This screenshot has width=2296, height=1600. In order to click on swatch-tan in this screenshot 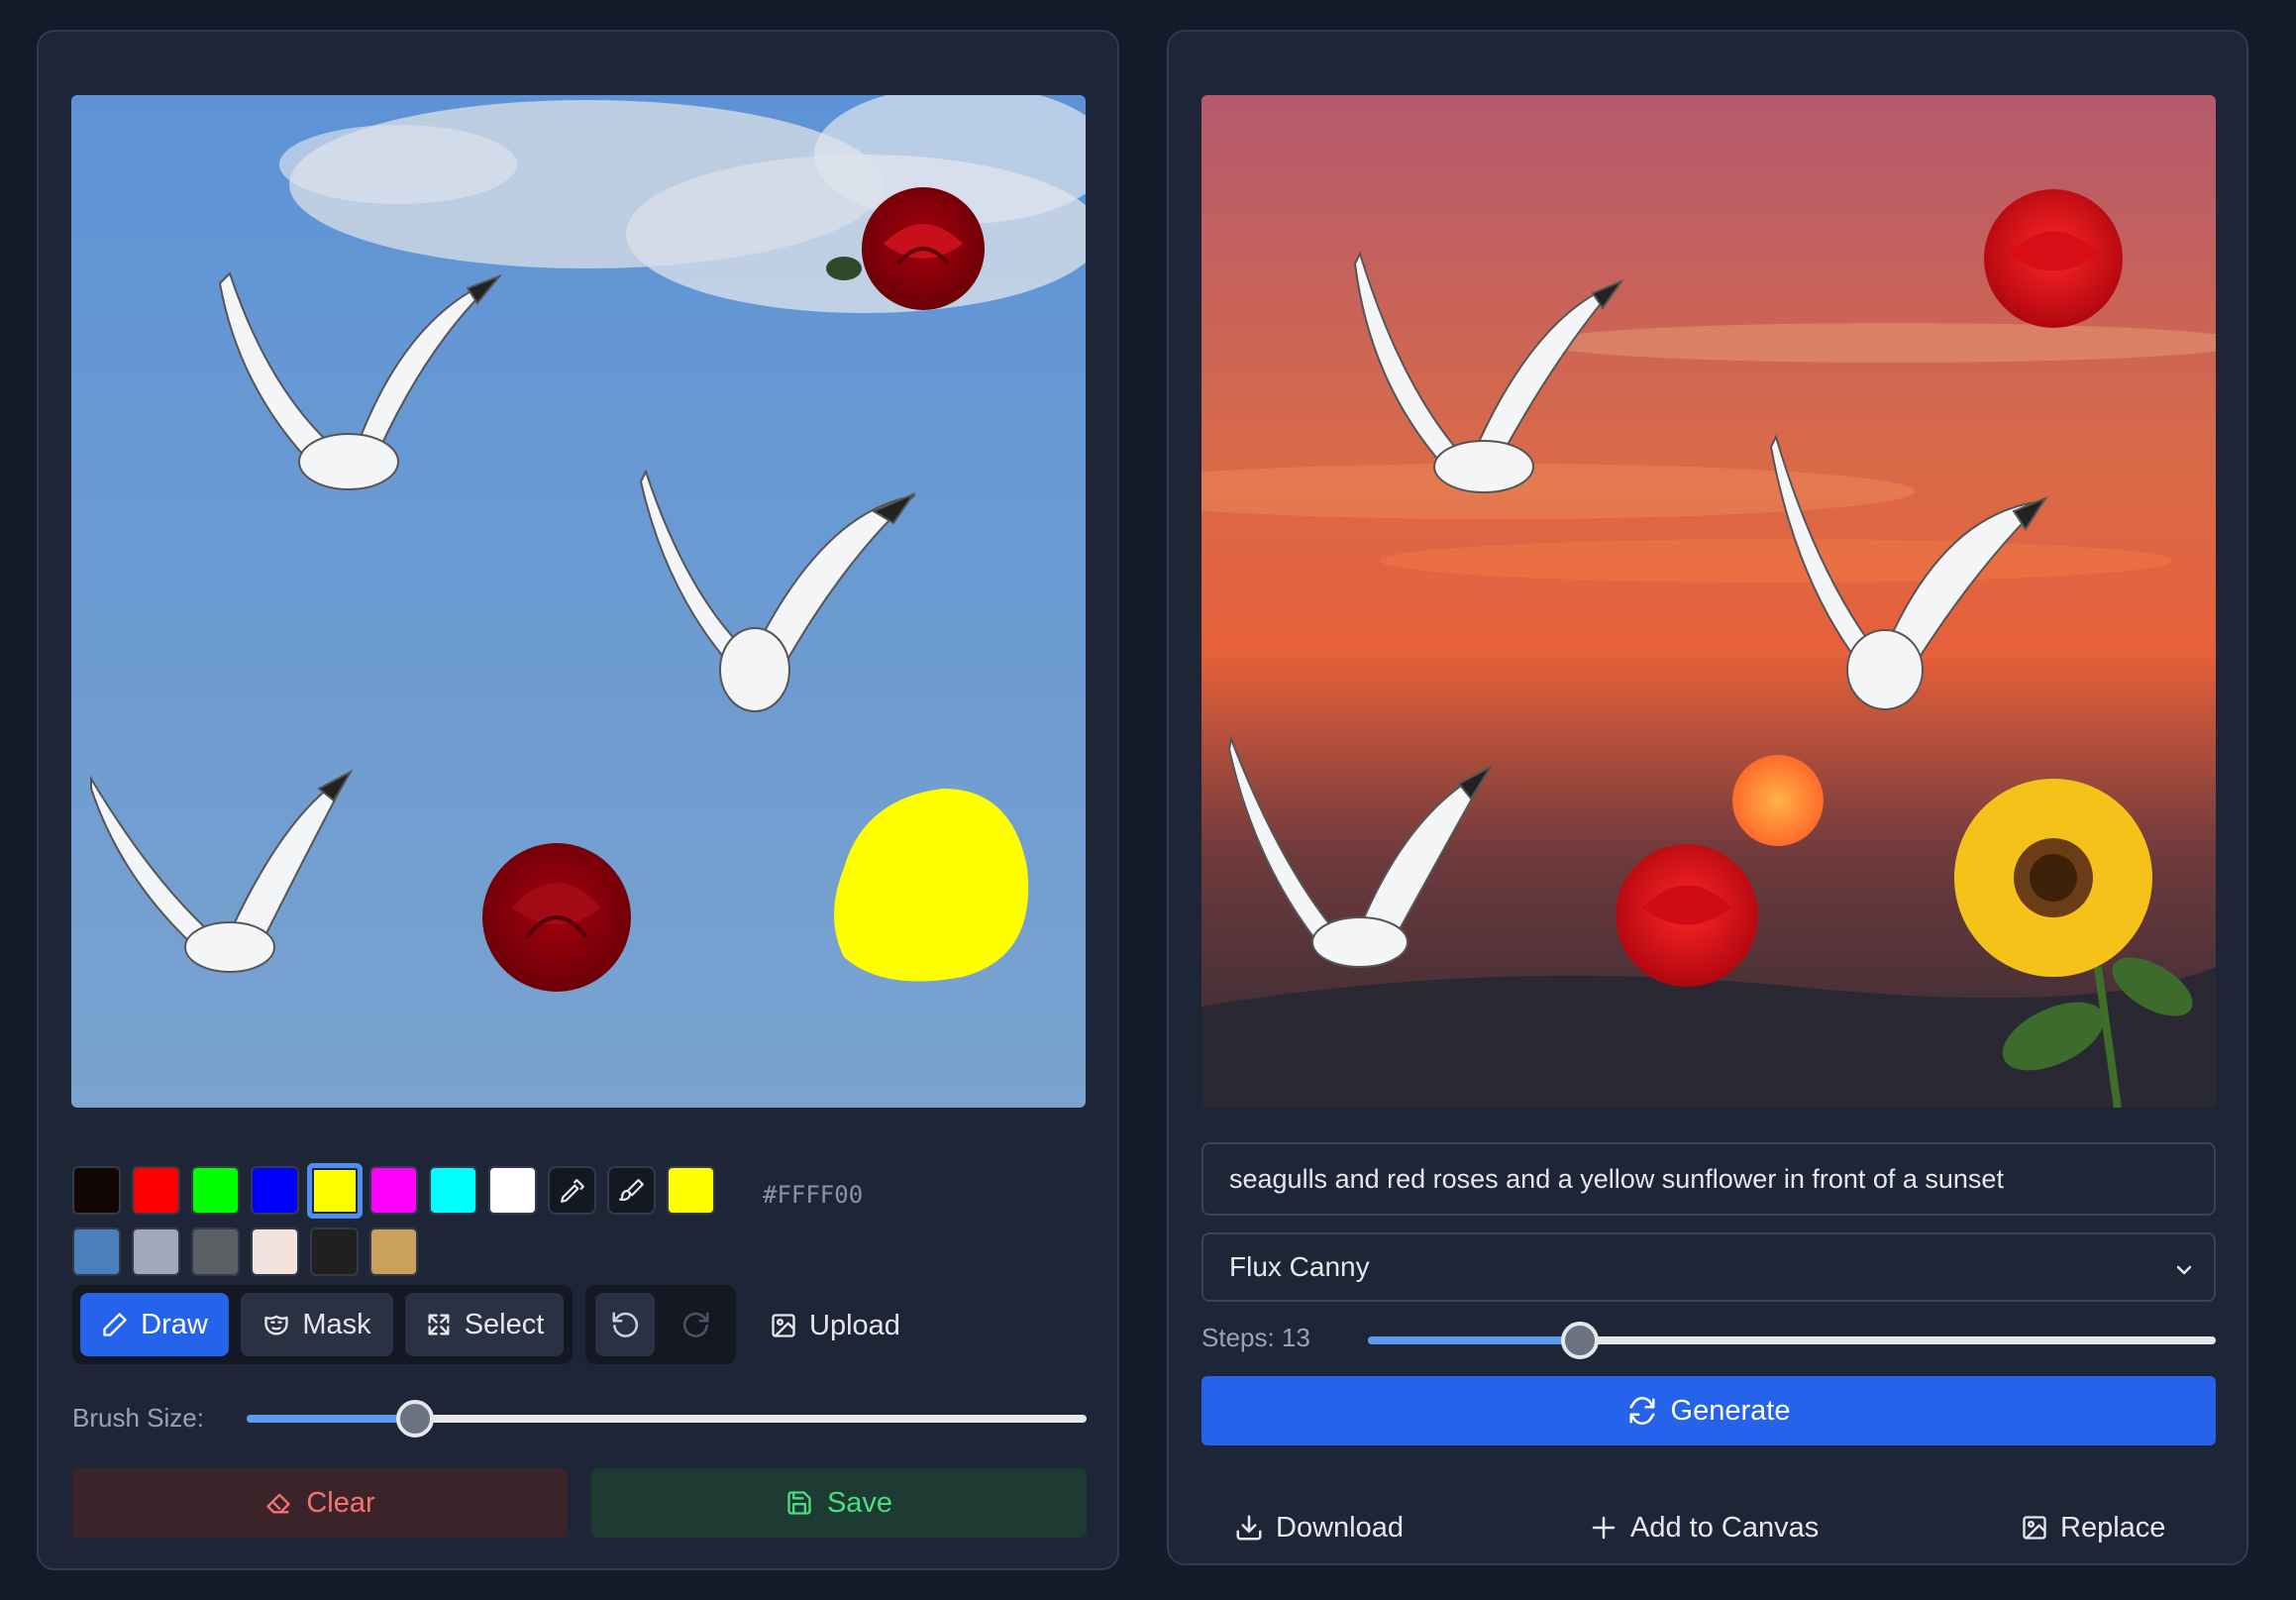, I will do `click(393, 1251)`.